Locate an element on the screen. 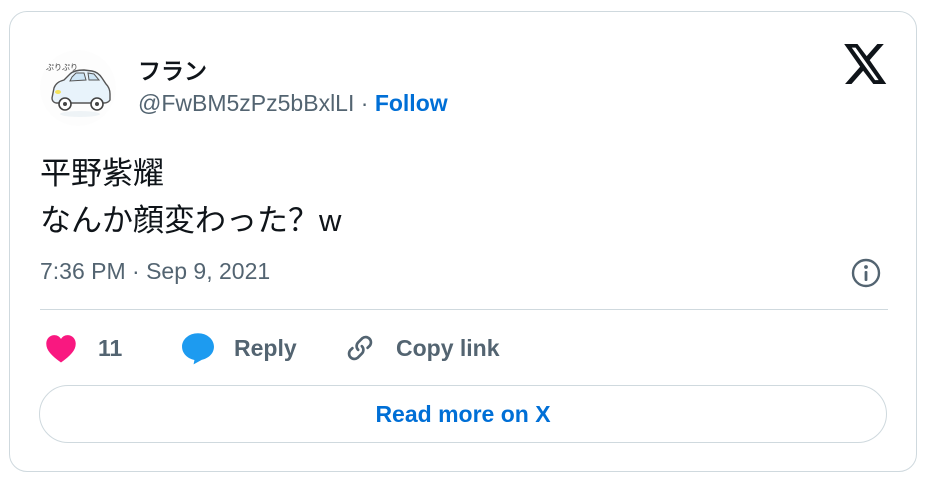 The height and width of the screenshot is (482, 928). reply-button: Reply is located at coordinates (238, 348).